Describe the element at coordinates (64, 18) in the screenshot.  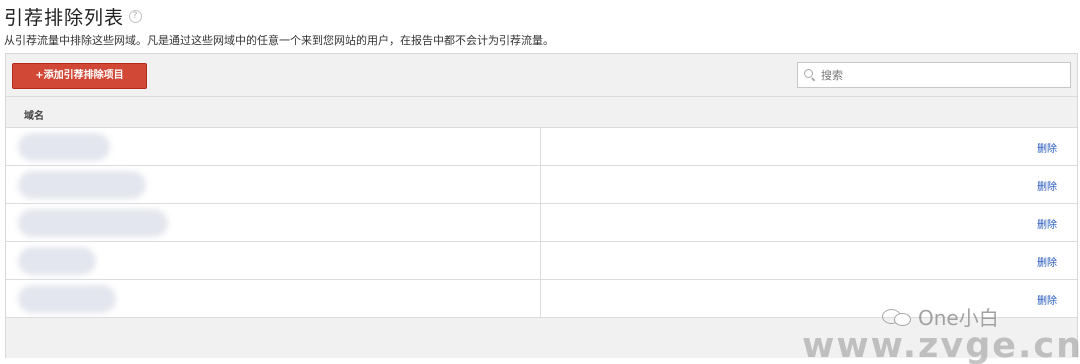
I see `page-title-text: 引荐排除列表` at that location.